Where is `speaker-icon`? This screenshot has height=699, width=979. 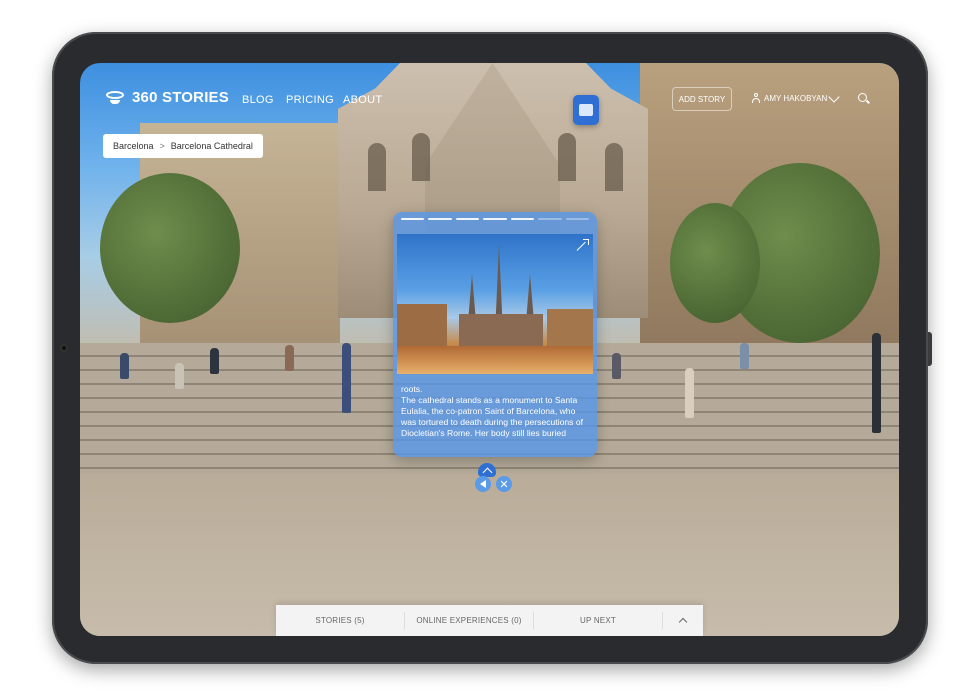 speaker-icon is located at coordinates (483, 484).